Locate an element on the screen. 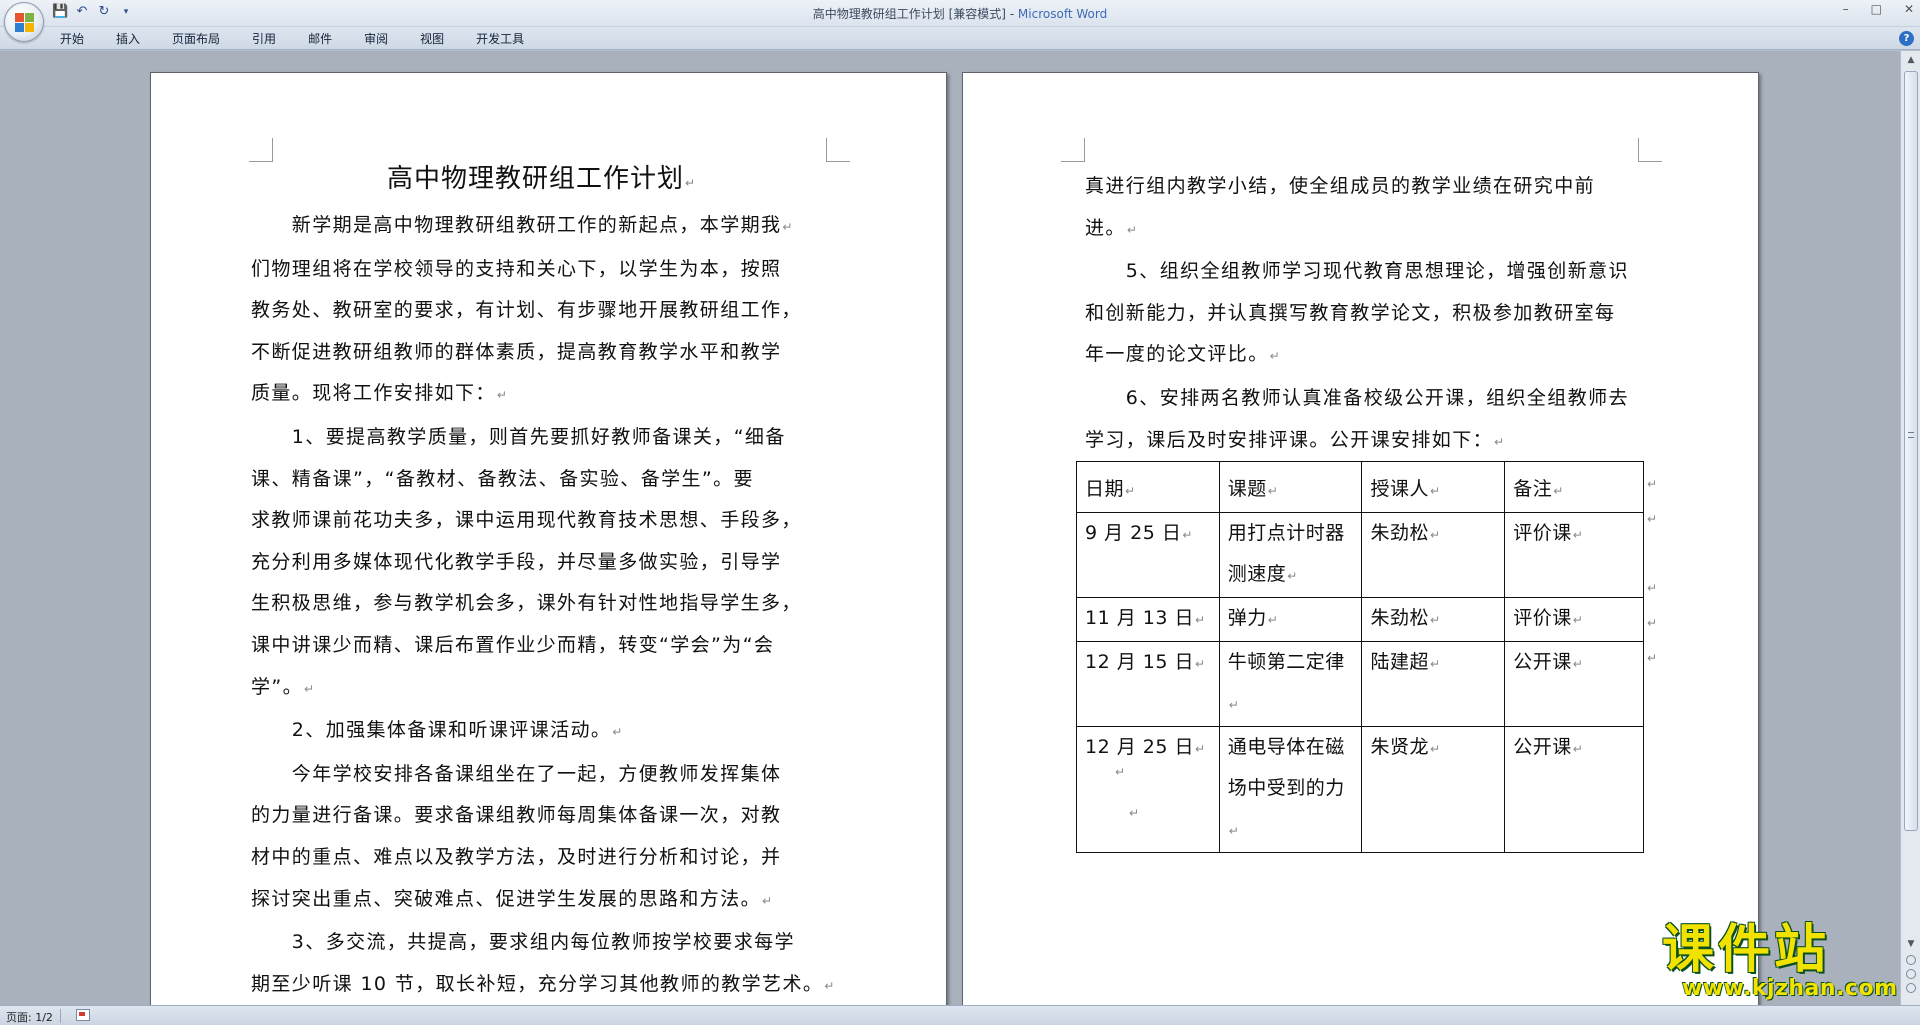 The width and height of the screenshot is (1920, 1025). minimize-button: – is located at coordinates (1846, 9).